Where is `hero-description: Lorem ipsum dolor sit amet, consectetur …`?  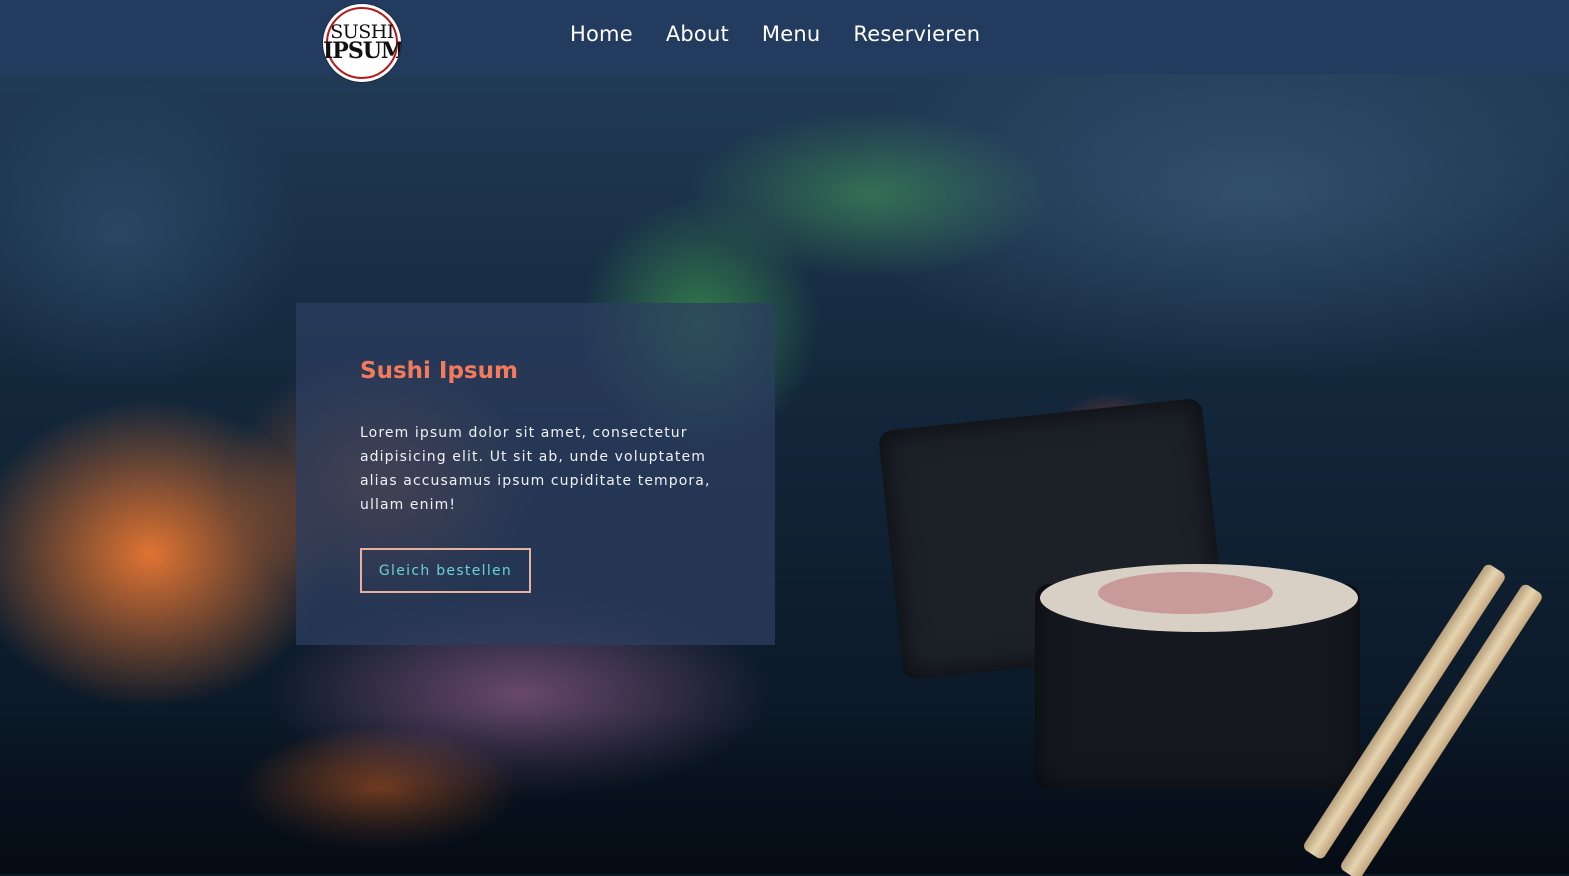 hero-description: Lorem ipsum dolor sit amet, consectetur … is located at coordinates (535, 469).